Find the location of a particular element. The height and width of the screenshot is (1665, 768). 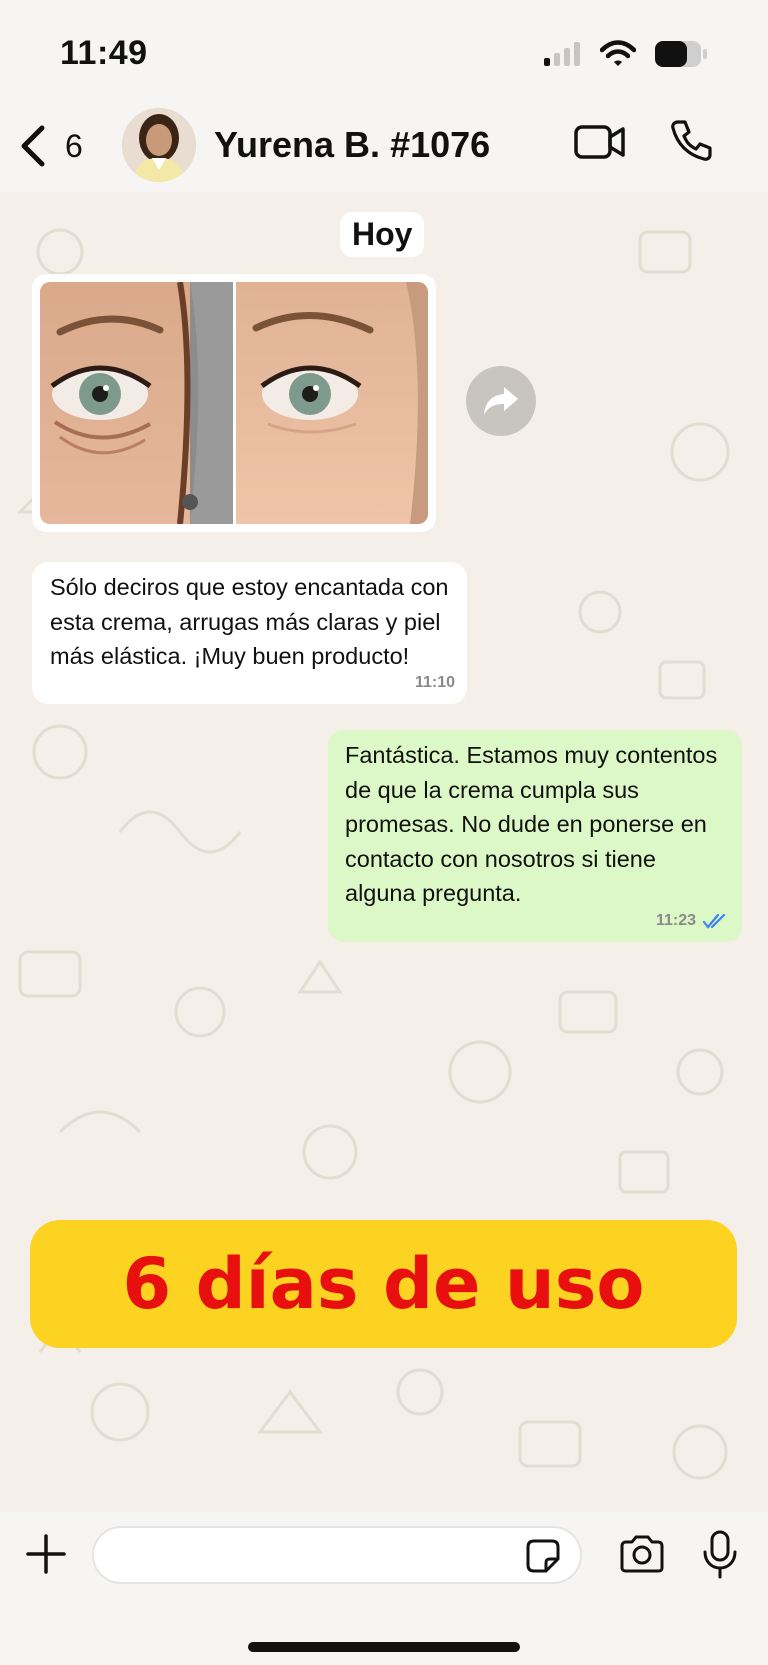

microphone-icon is located at coordinates (720, 1555).